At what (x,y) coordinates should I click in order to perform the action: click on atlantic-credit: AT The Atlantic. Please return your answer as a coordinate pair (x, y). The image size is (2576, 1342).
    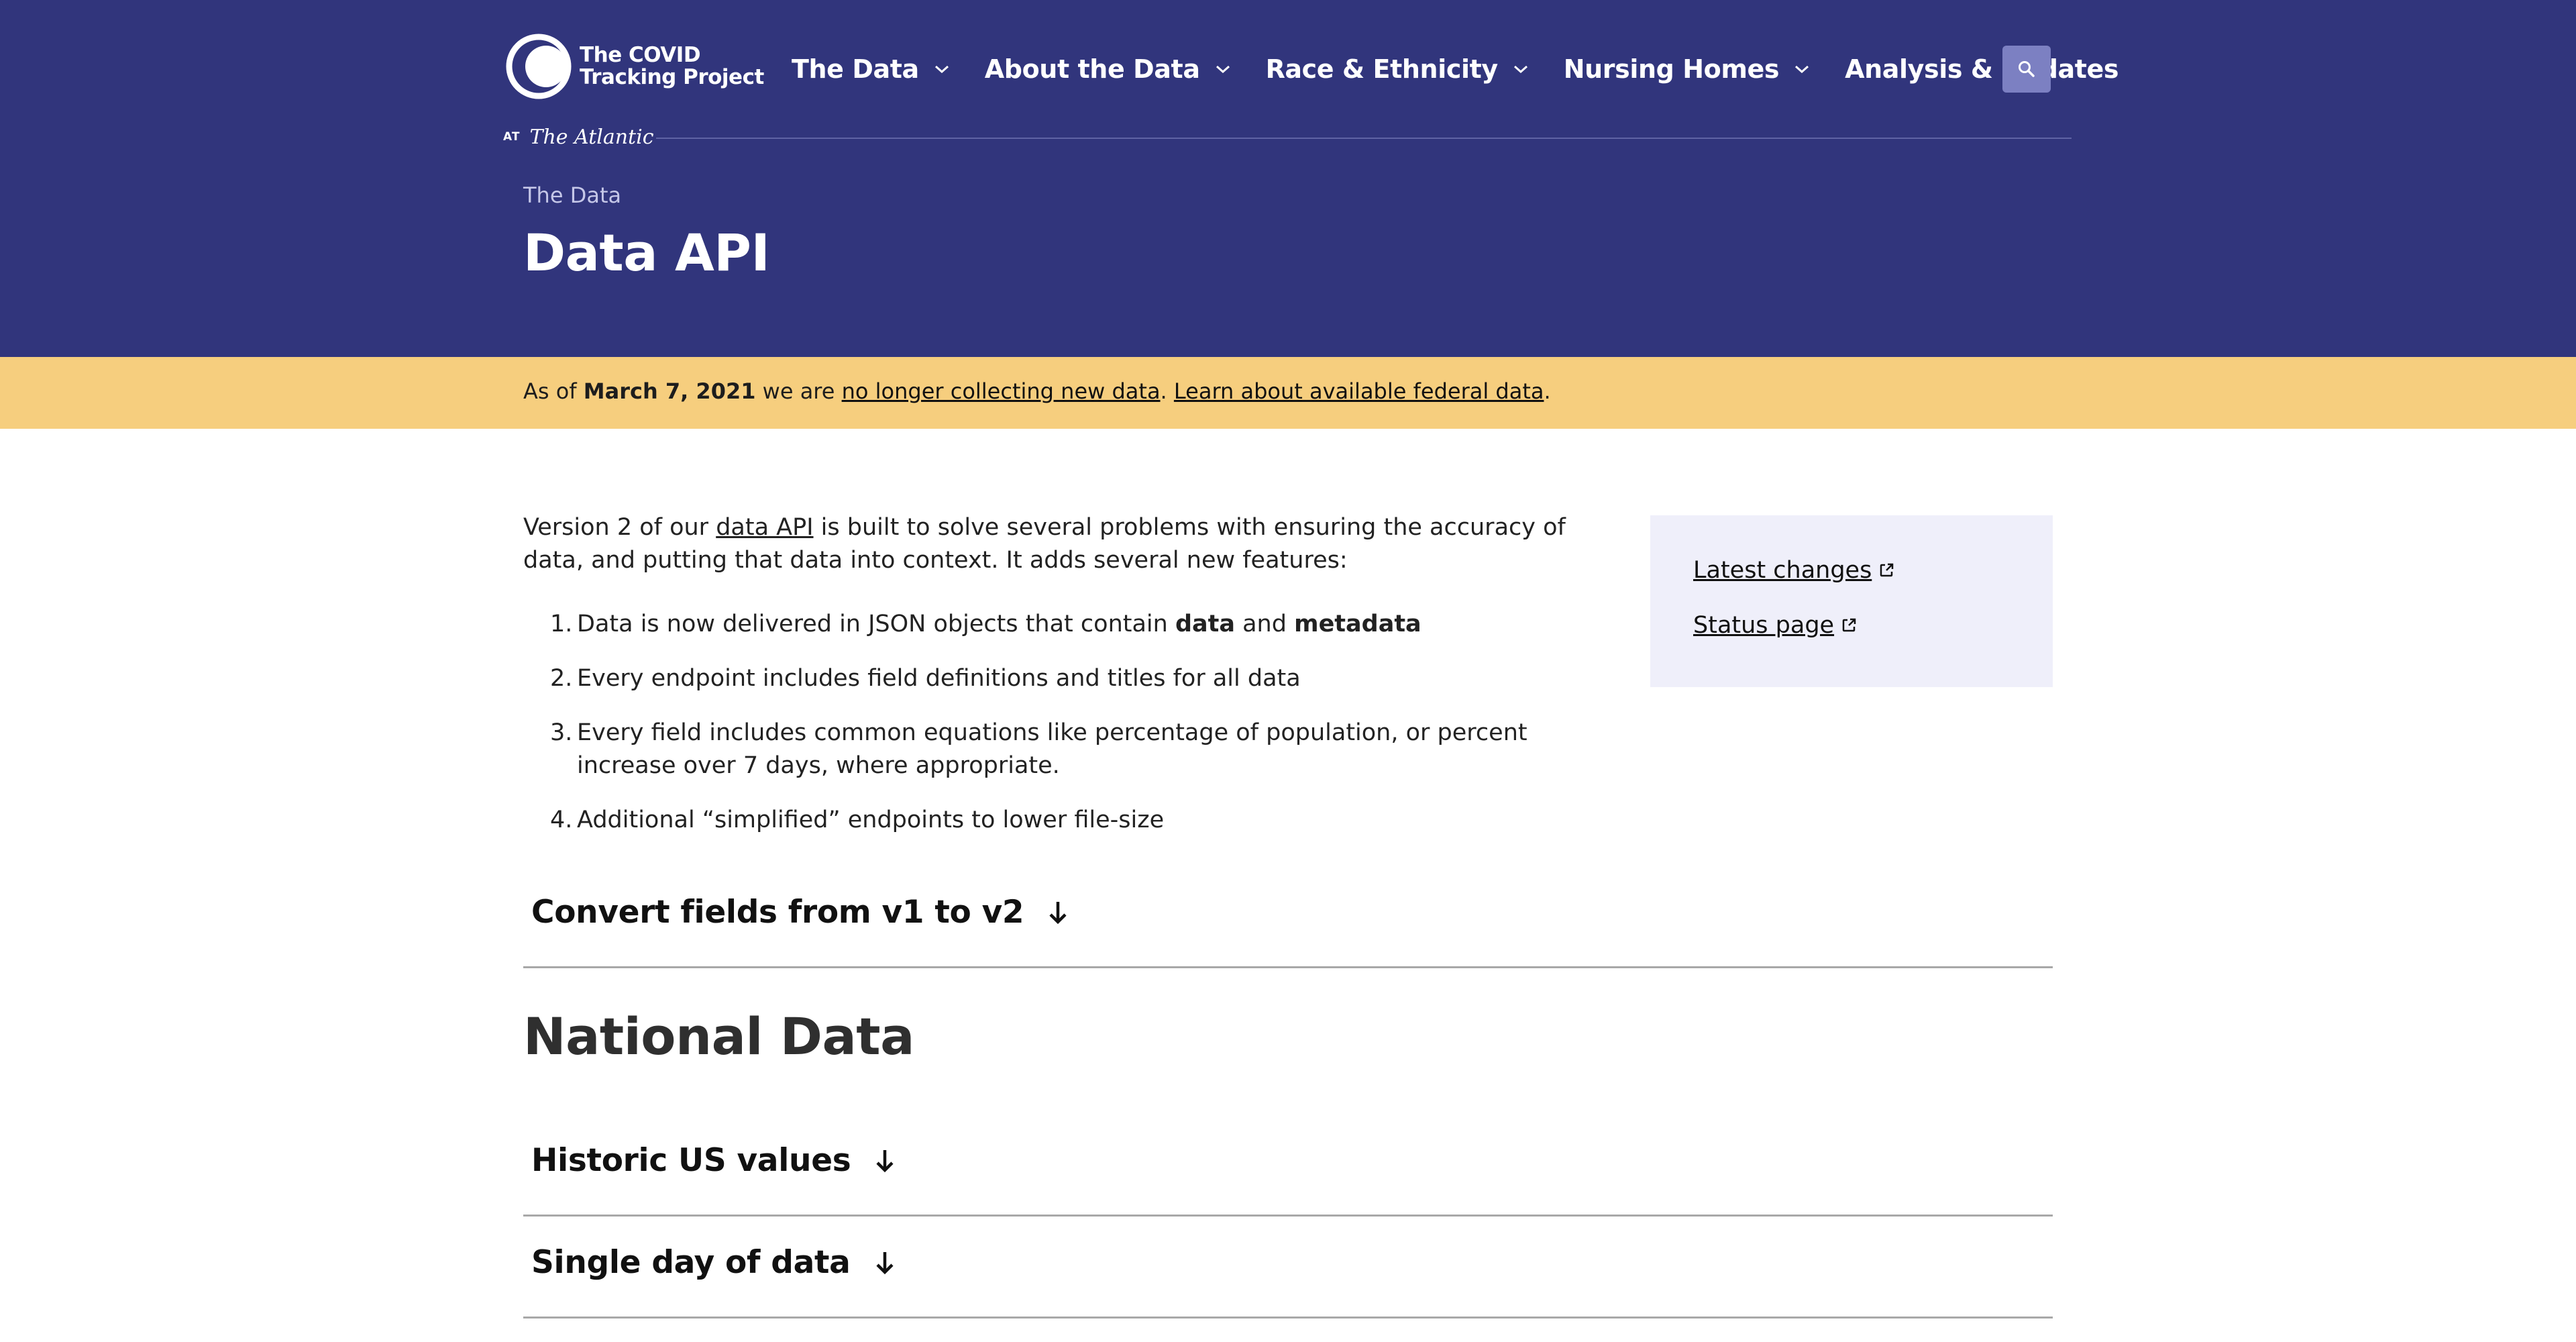
    Looking at the image, I should click on (578, 136).